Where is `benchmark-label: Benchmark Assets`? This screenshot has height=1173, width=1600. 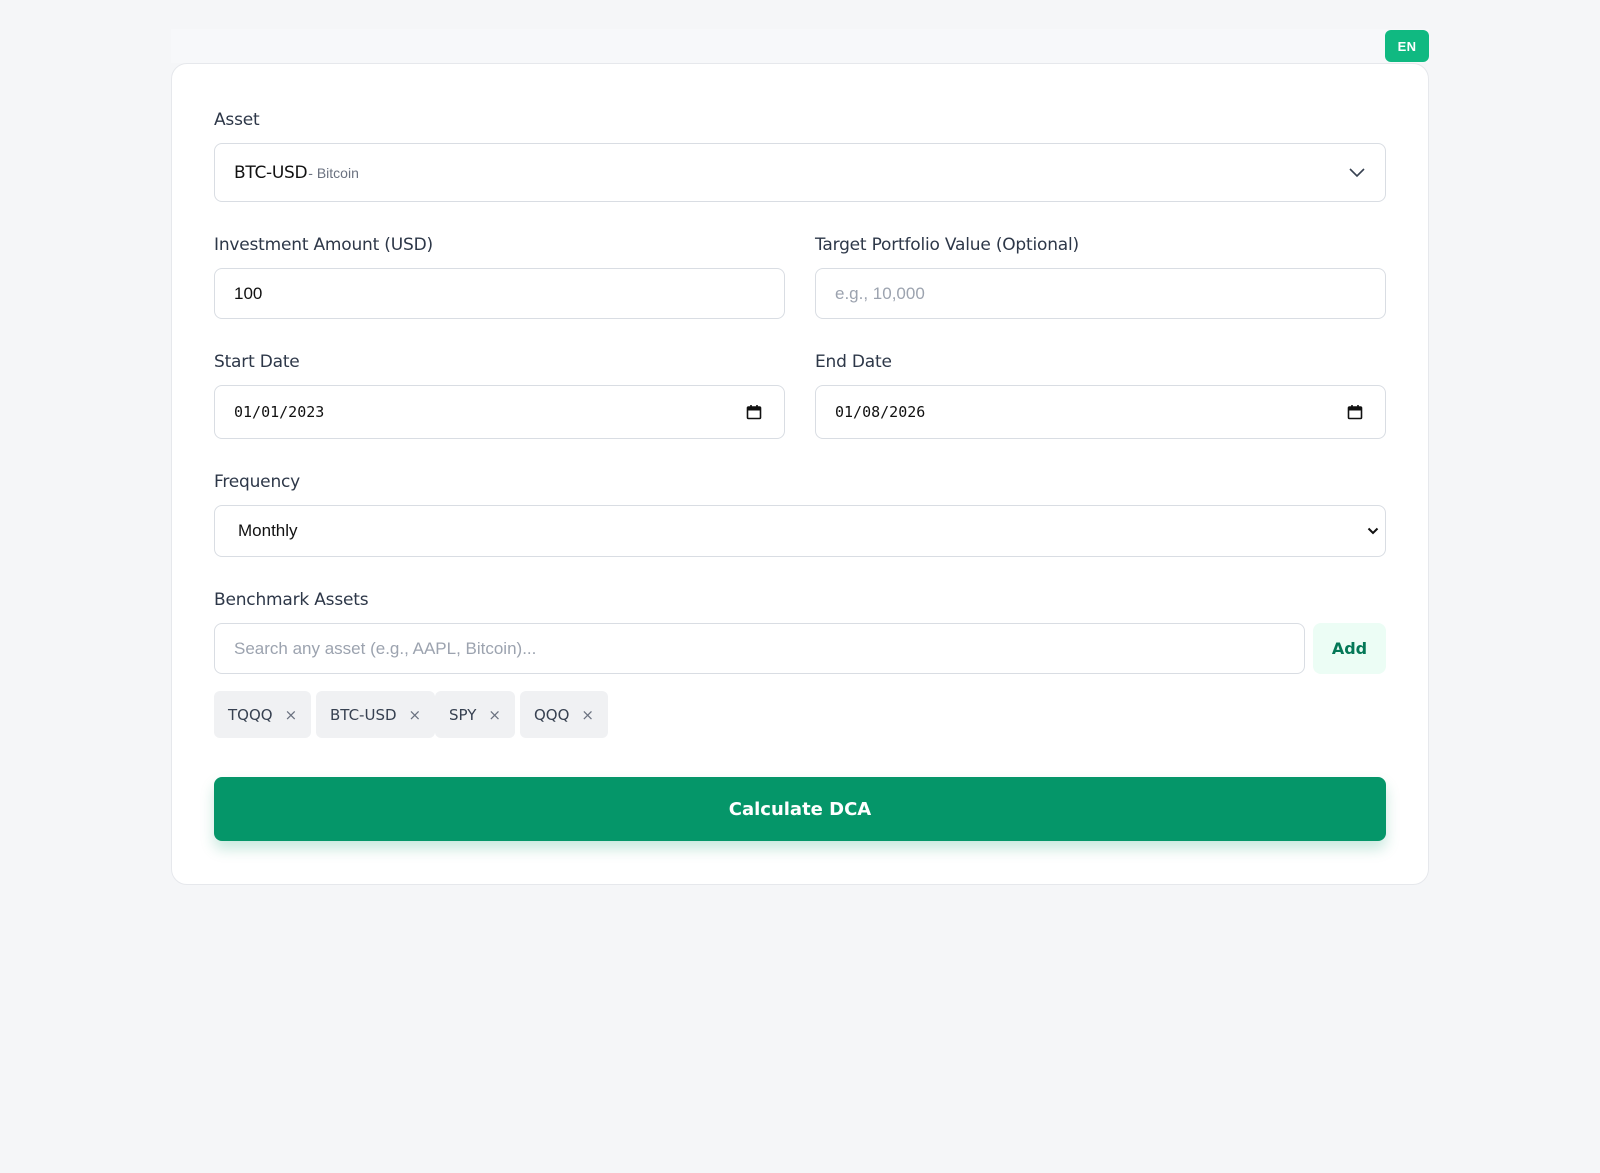
benchmark-label: Benchmark Assets is located at coordinates (291, 600).